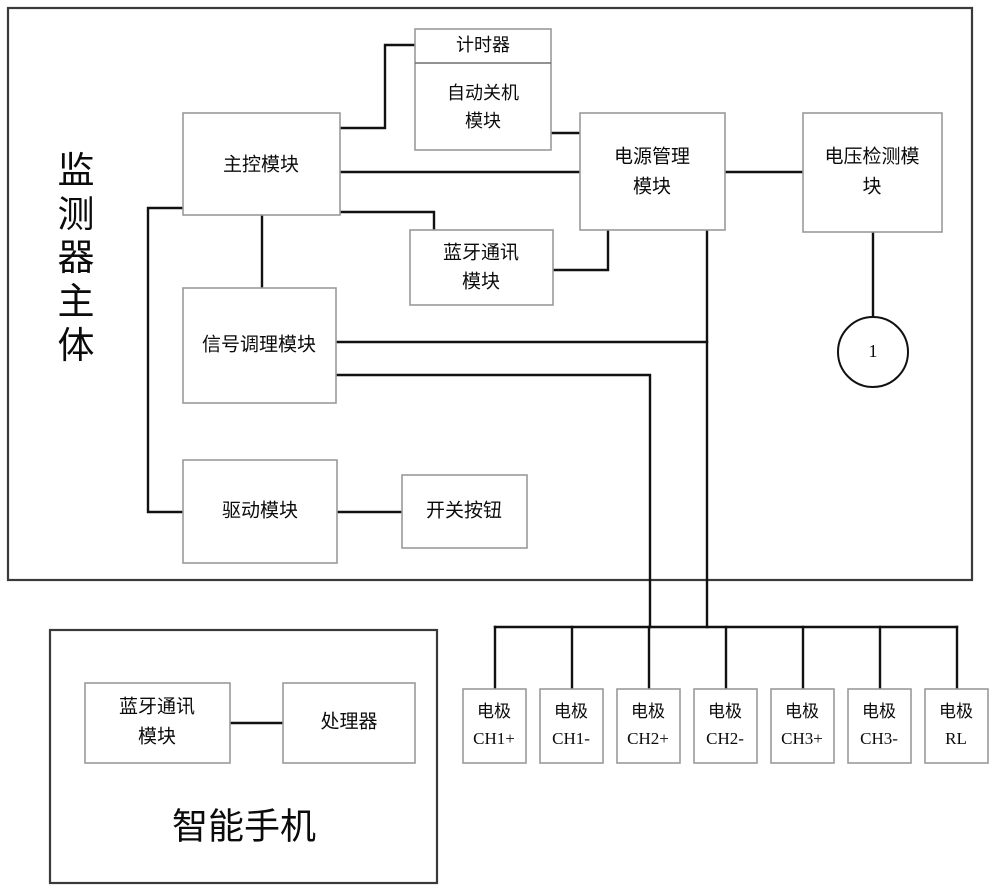 The image size is (1000, 889). I want to click on auto-shutdown-label-line1: 自动关机, so click(483, 93).